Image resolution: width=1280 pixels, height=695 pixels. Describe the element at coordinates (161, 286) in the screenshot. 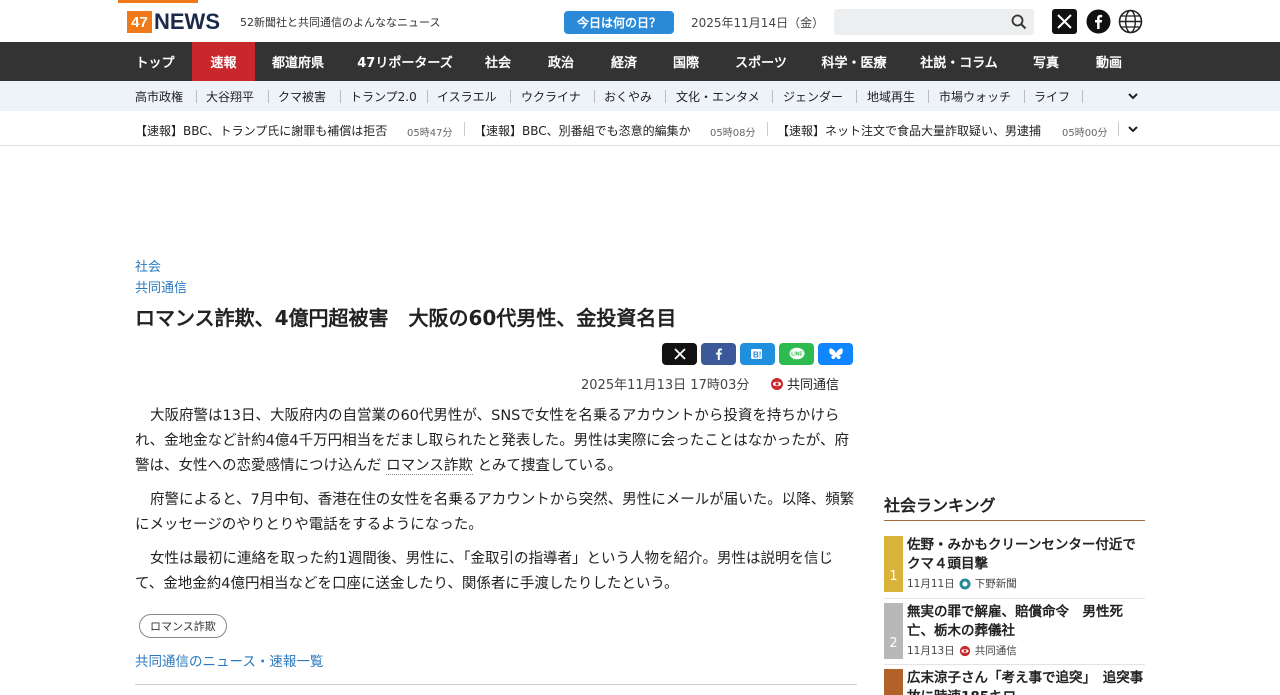

I see `article-source-link: 共同通信` at that location.